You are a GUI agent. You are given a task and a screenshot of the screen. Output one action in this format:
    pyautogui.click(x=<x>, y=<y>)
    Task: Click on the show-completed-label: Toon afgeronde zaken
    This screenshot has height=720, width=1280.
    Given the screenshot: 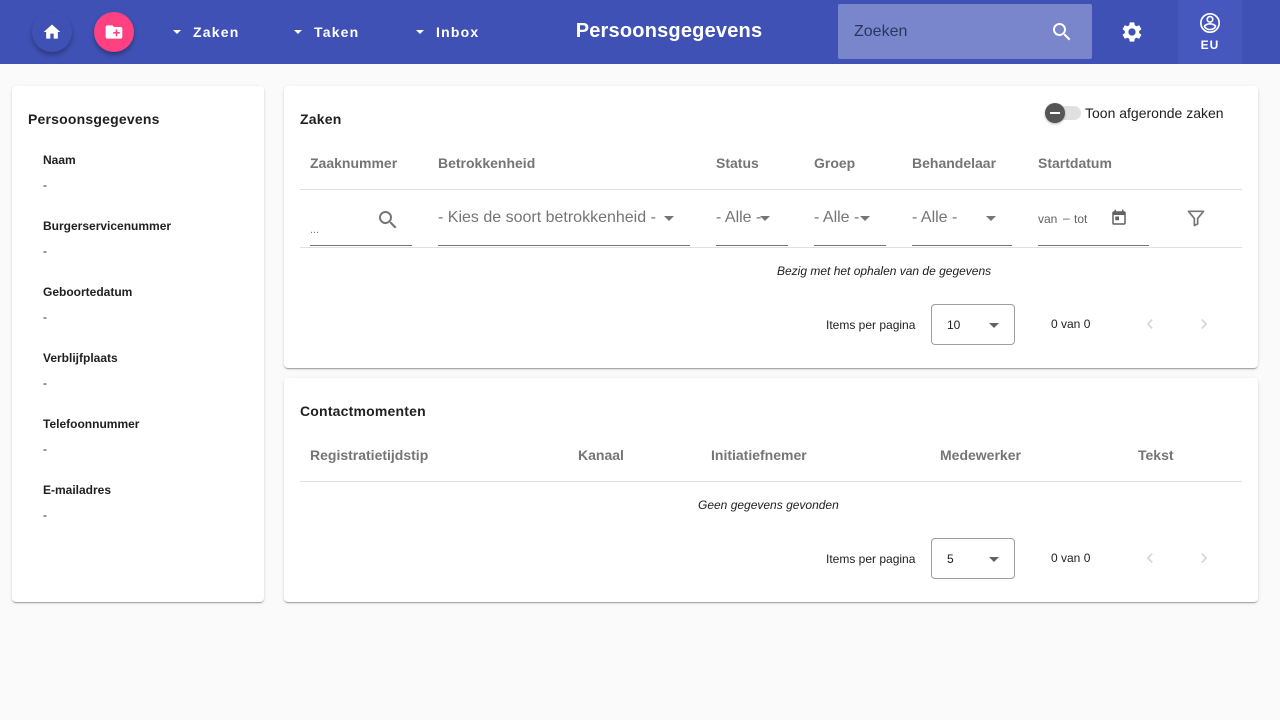 What is the action you would take?
    pyautogui.click(x=1154, y=113)
    